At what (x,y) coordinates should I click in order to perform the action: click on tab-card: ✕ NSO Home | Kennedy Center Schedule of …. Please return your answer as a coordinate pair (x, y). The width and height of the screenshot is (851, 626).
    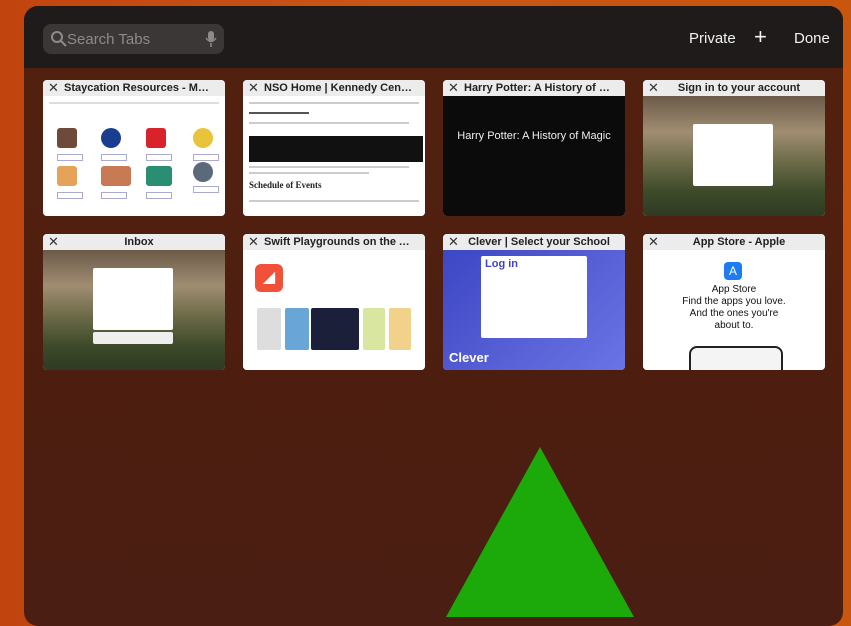
    Looking at the image, I should click on (334, 148).